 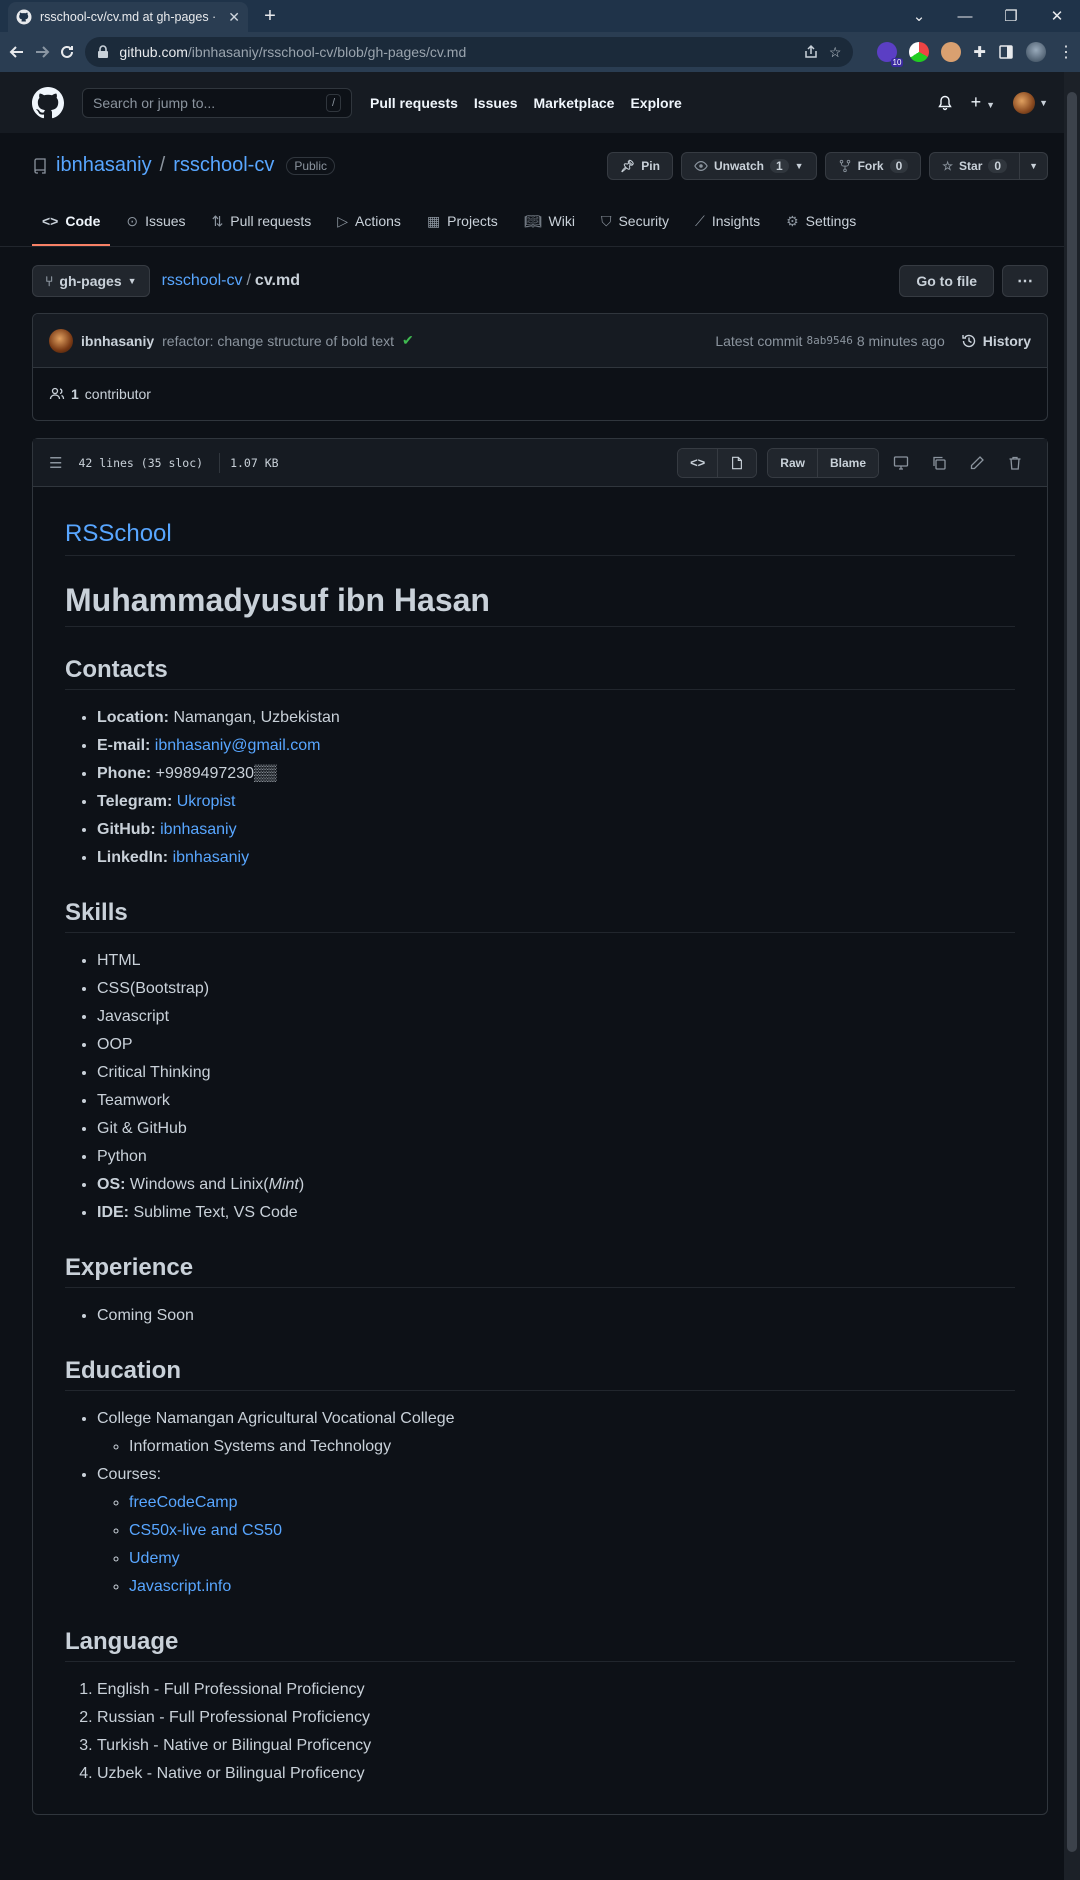 I want to click on profile-avatar, so click(x=1036, y=52).